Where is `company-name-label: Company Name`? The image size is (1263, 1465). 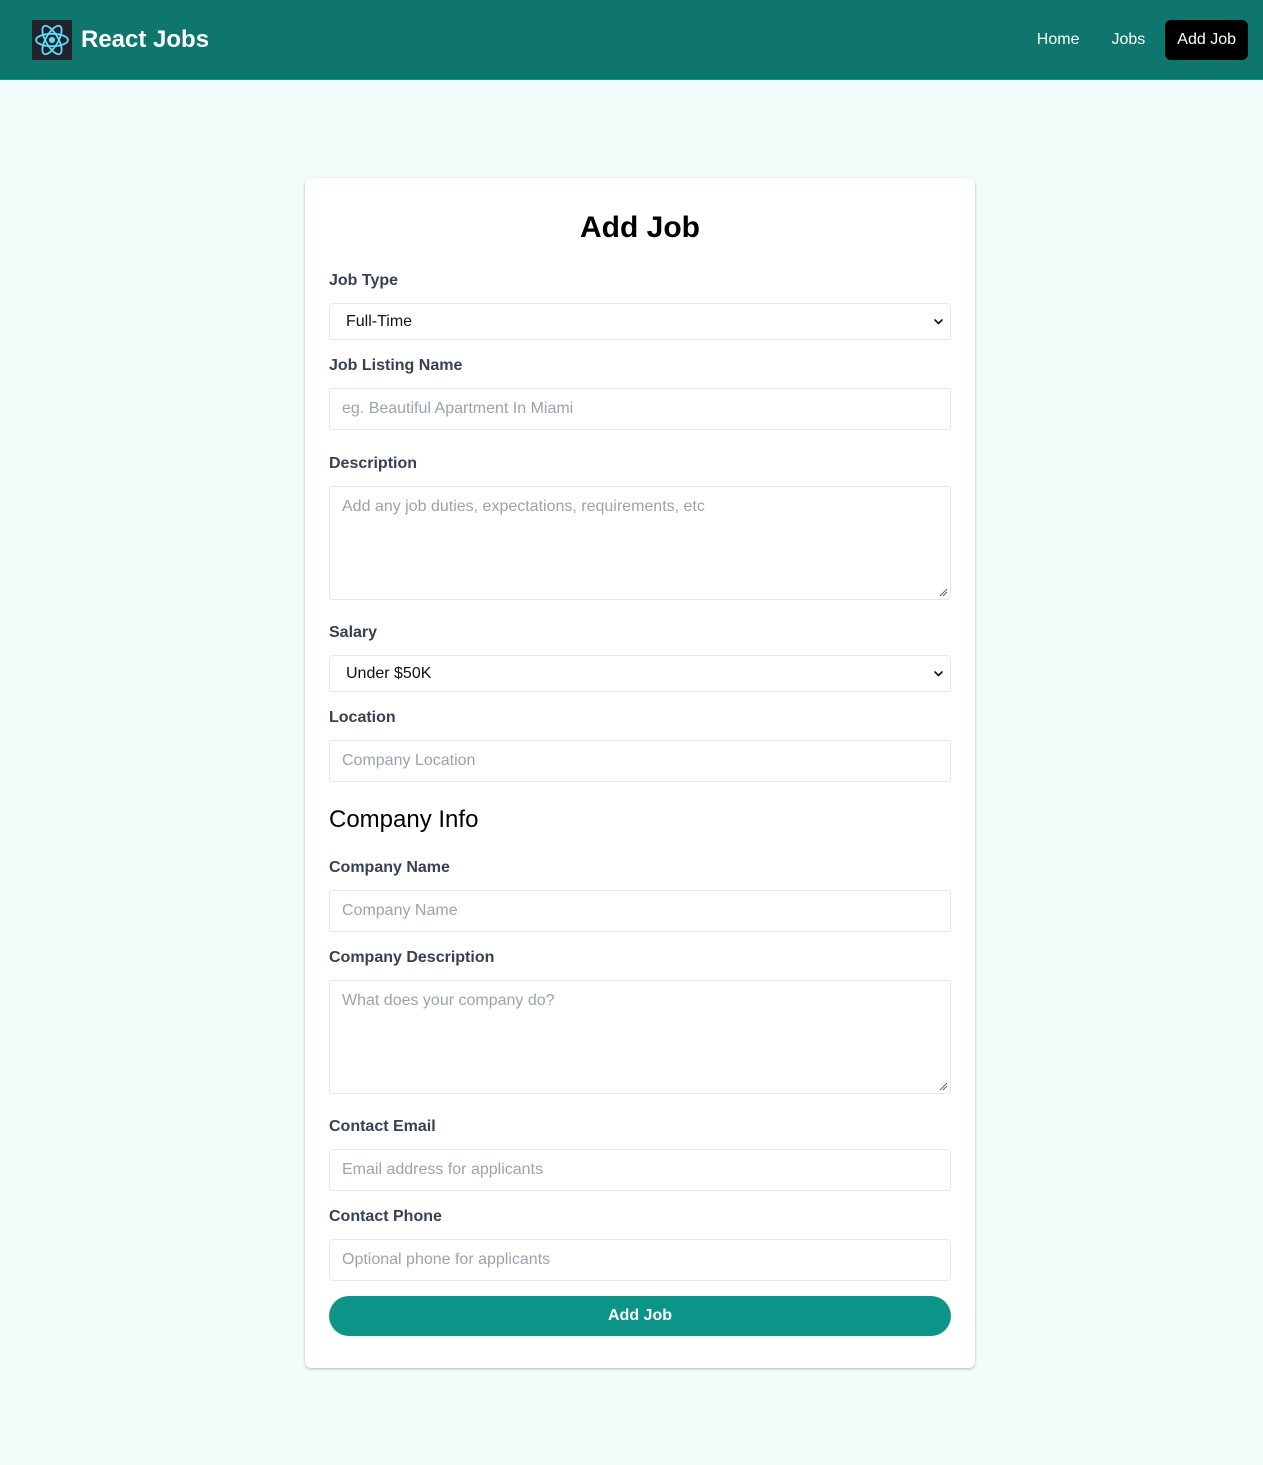
company-name-label: Company Name is located at coordinates (389, 867).